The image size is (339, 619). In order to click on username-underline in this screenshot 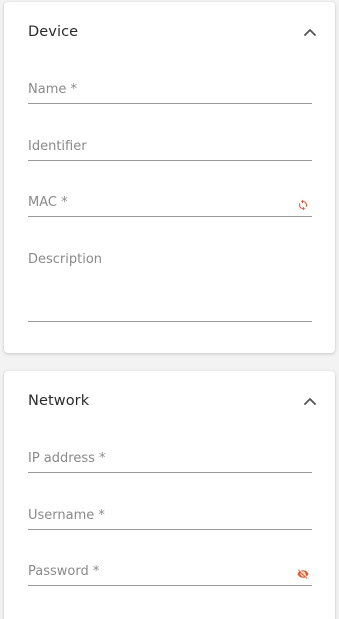, I will do `click(170, 529)`.